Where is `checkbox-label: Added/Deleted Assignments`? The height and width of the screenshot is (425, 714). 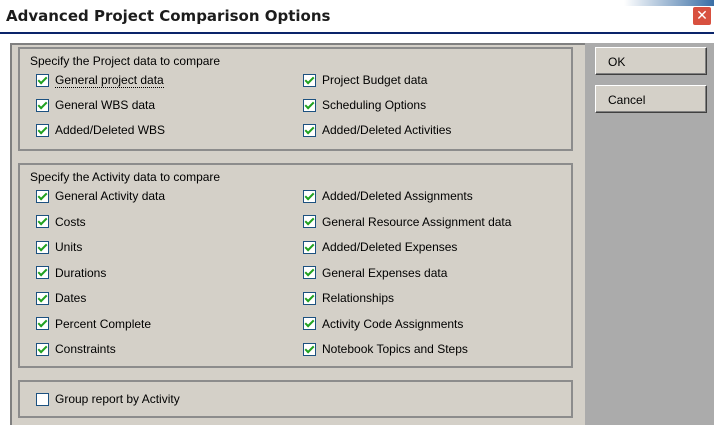 checkbox-label: Added/Deleted Assignments is located at coordinates (397, 196).